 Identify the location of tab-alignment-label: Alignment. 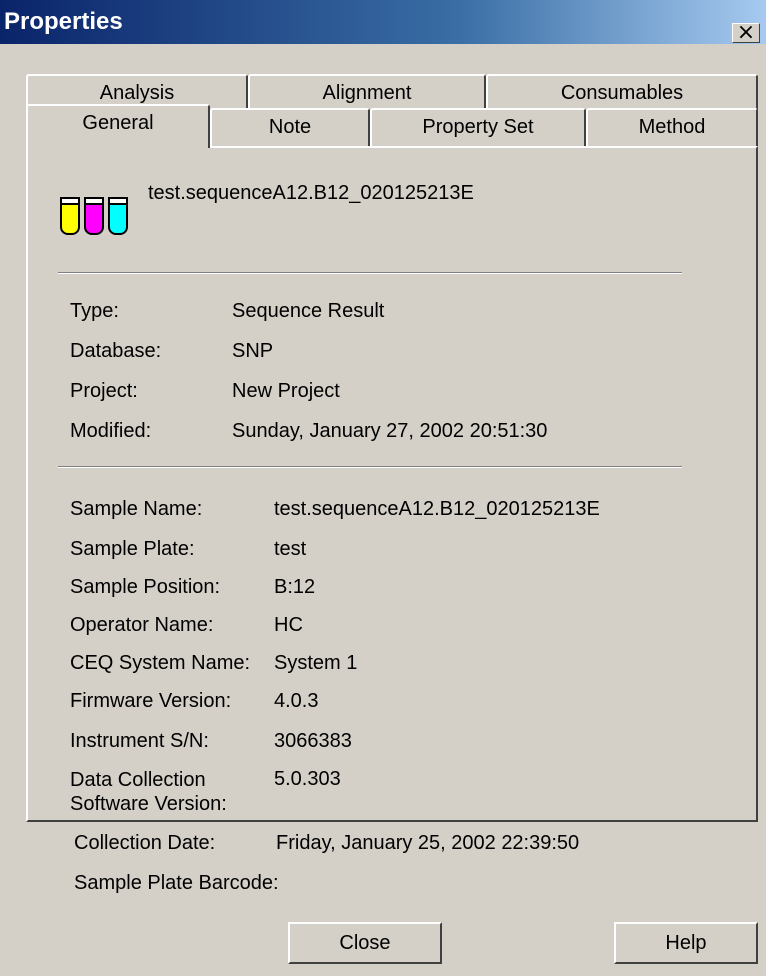
(367, 93).